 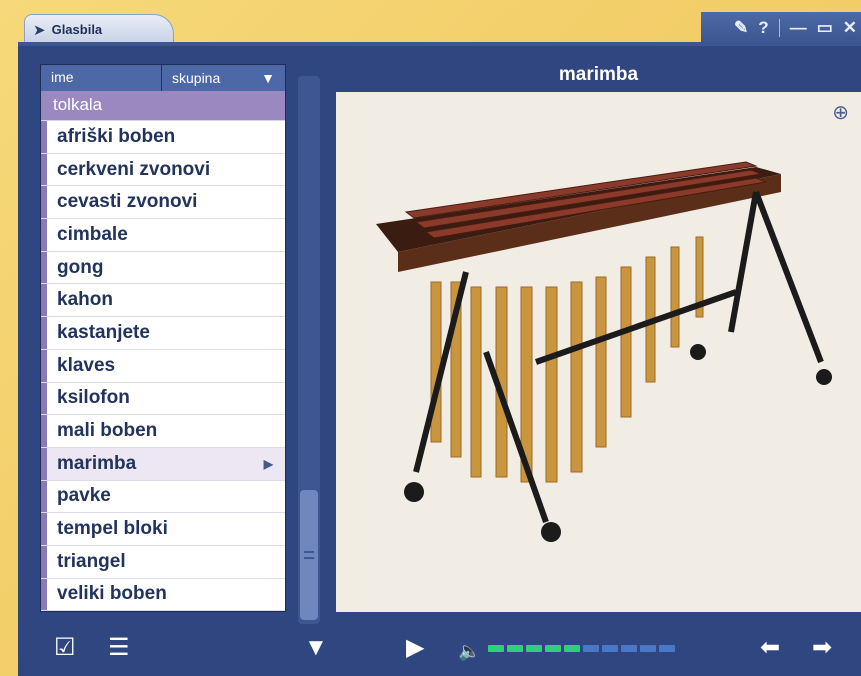 I want to click on list-item-label: marimba, so click(x=97, y=463).